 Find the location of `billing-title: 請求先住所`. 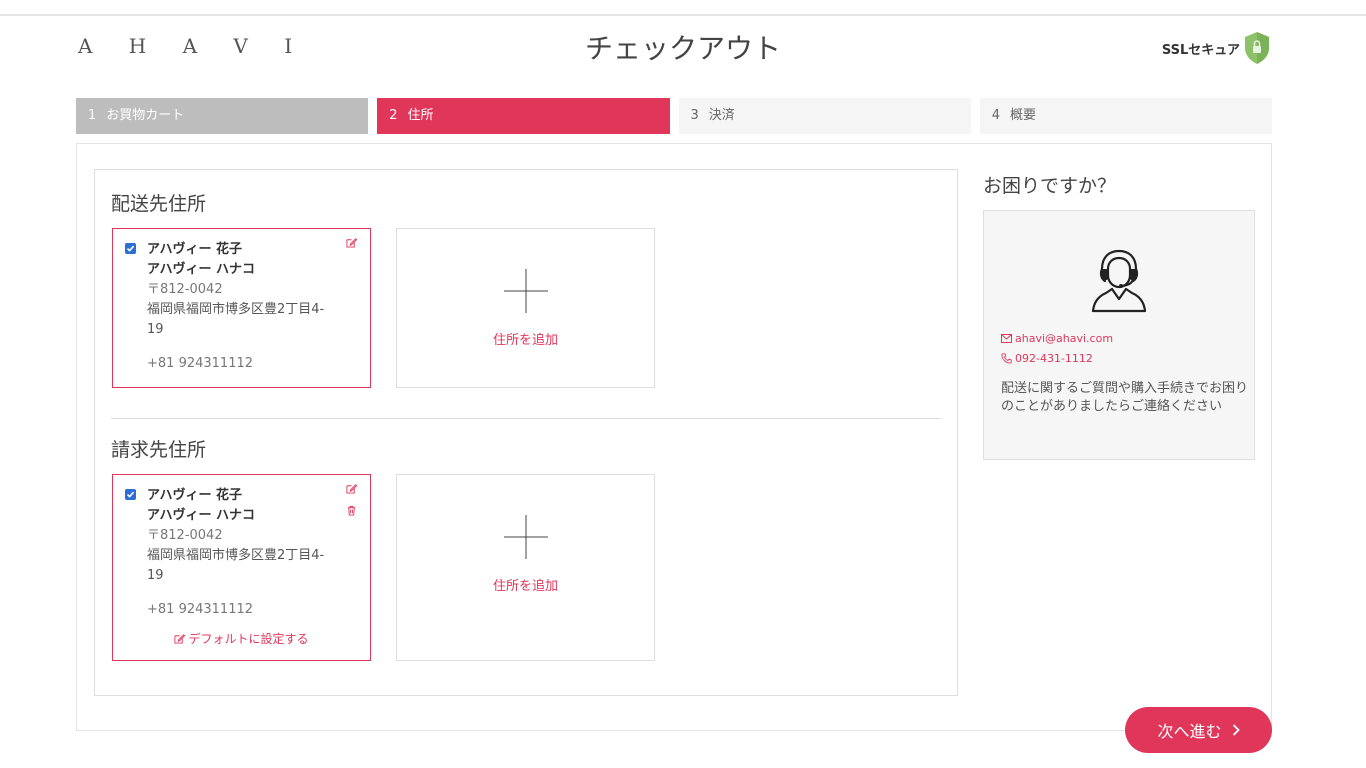

billing-title: 請求先住所 is located at coordinates (159, 450).